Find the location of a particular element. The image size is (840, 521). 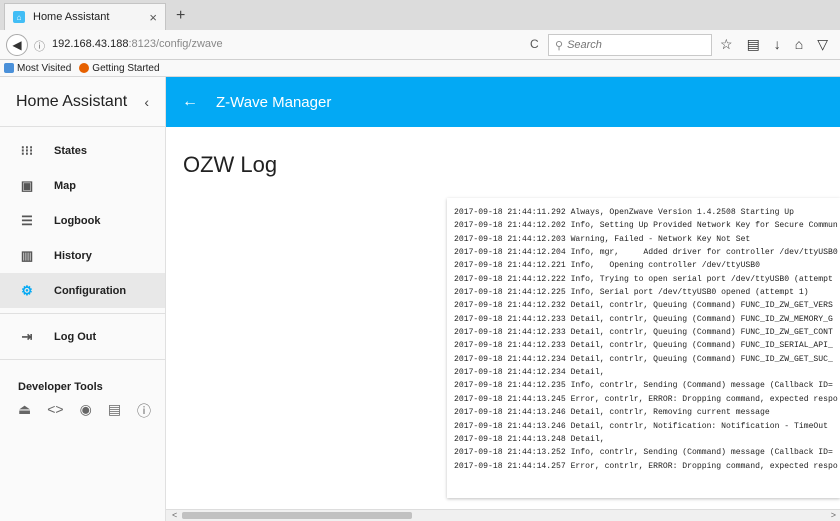

url-host: 192.168.43.188 is located at coordinates (90, 44).